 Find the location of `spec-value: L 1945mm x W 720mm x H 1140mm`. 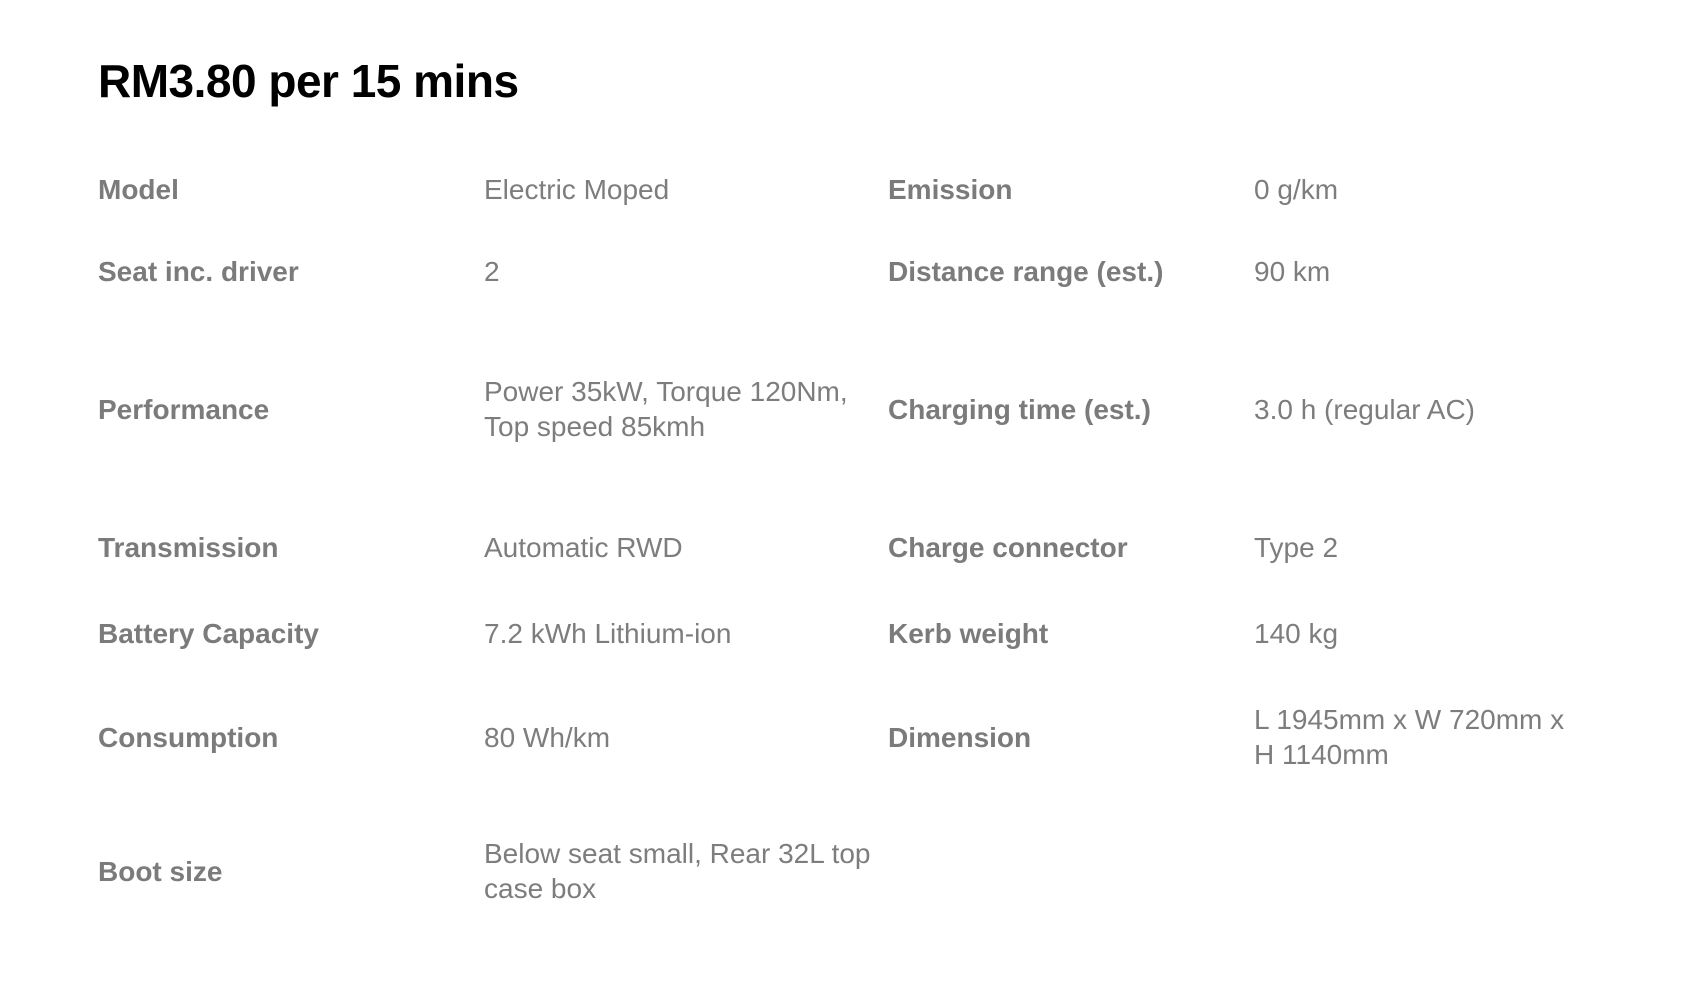

spec-value: L 1945mm x W 720mm x H 1140mm is located at coordinates (1409, 737).